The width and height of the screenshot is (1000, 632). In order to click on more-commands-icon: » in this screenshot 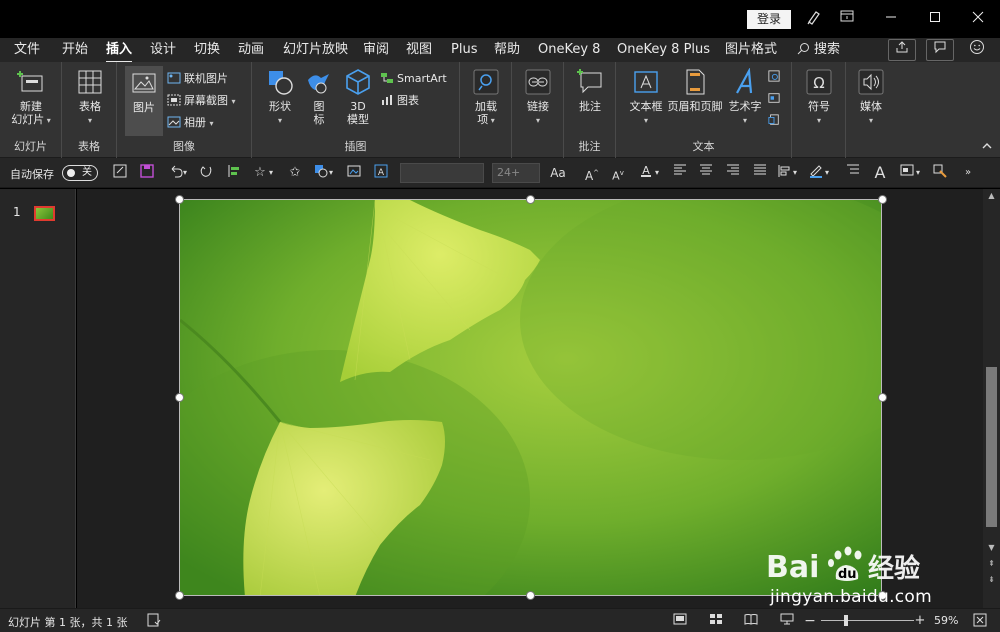, I will do `click(968, 173)`.